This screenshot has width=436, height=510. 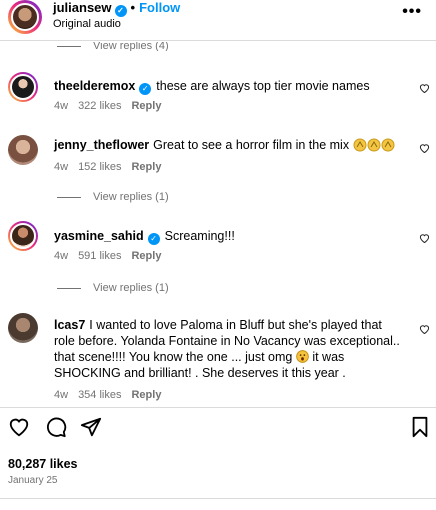 I want to click on comment-meta: 4w 322 likes Reply, so click(x=112, y=106).